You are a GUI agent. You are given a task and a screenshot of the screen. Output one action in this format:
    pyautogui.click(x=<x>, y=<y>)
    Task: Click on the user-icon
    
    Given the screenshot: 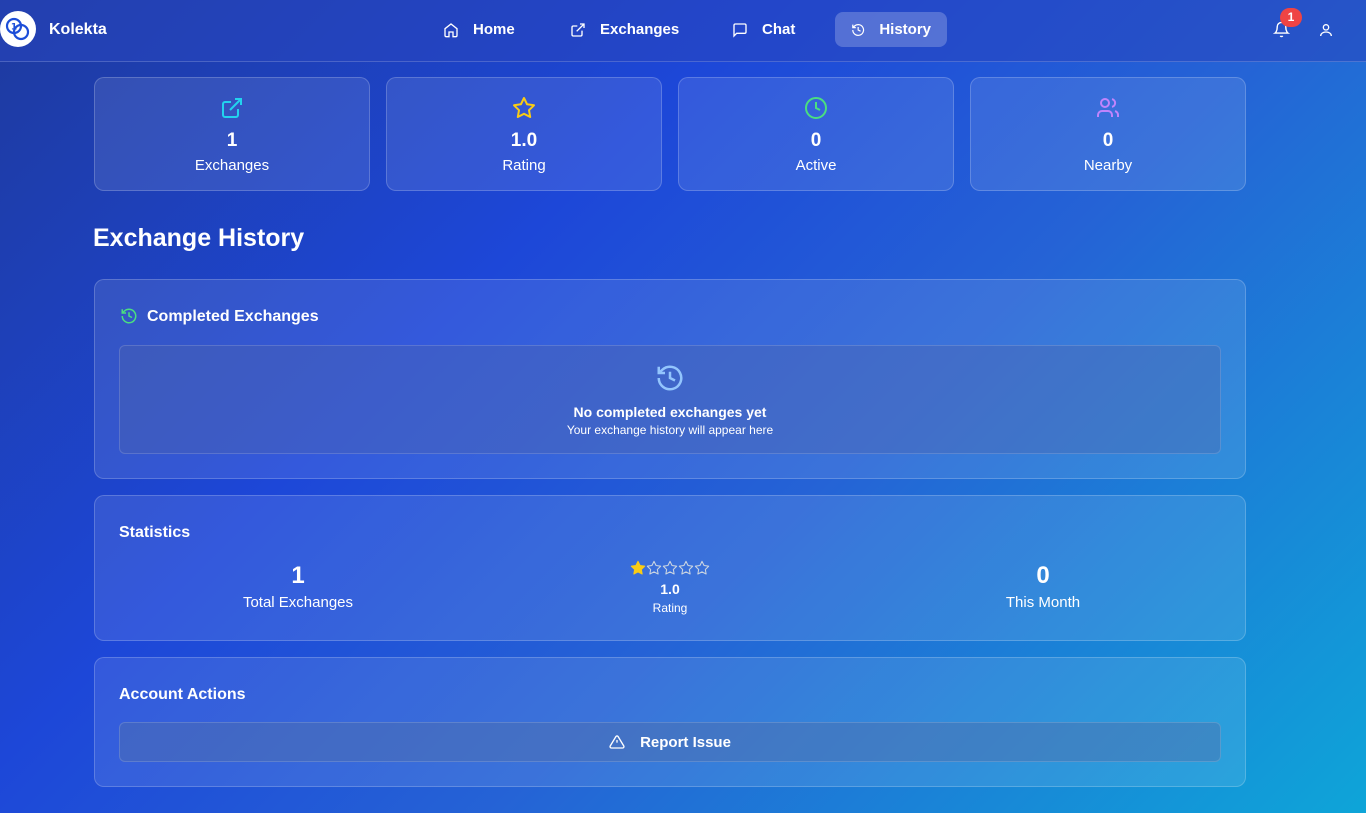 What is the action you would take?
    pyautogui.click(x=1326, y=30)
    